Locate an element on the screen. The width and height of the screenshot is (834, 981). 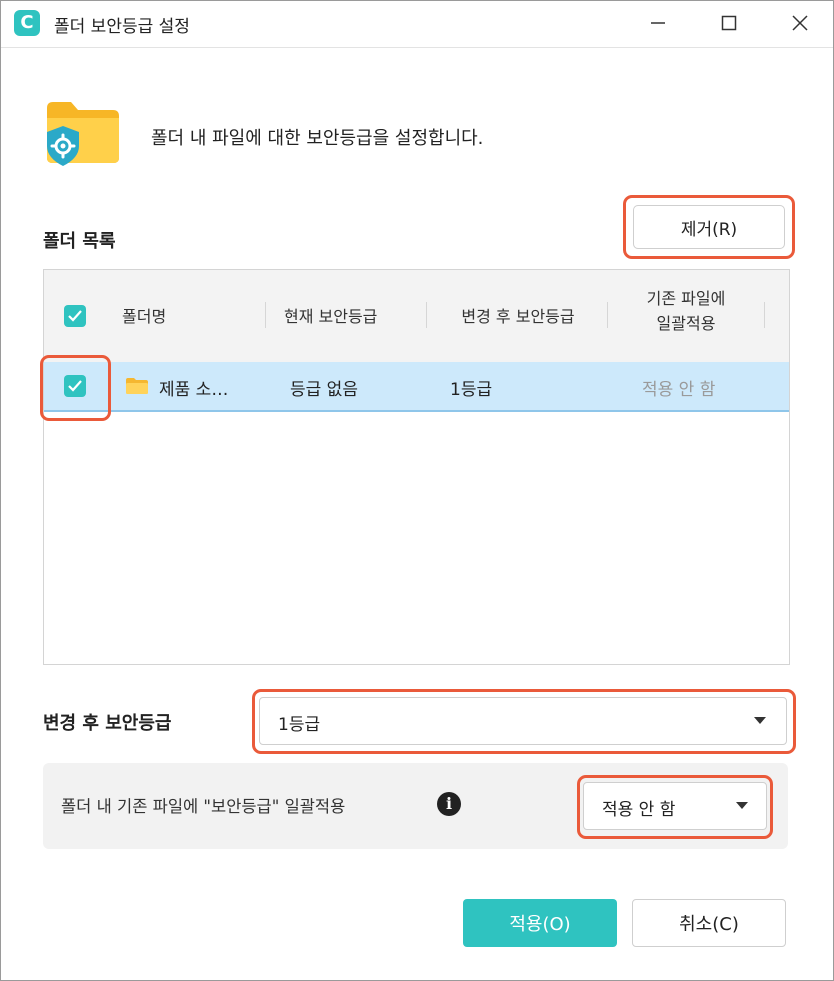
row-new-level: 1등급 is located at coordinates (471, 390).